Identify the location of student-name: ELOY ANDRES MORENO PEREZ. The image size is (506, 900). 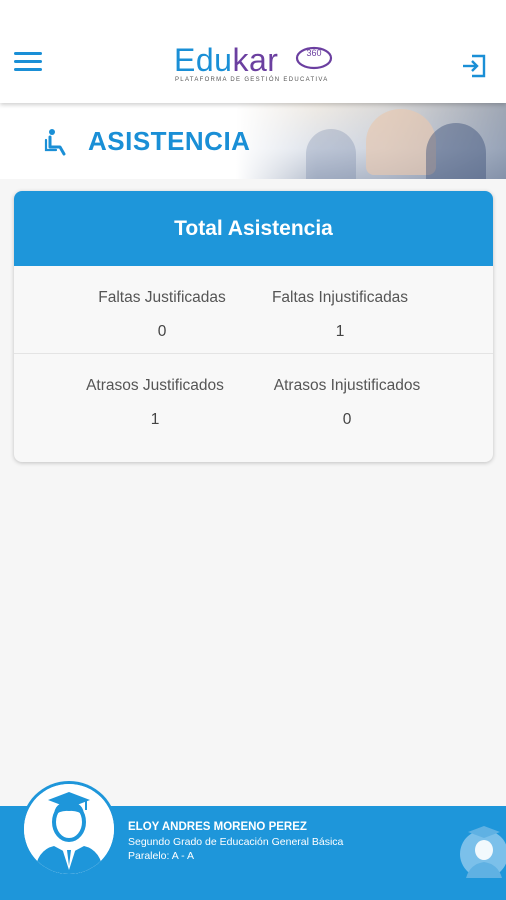
(217, 827).